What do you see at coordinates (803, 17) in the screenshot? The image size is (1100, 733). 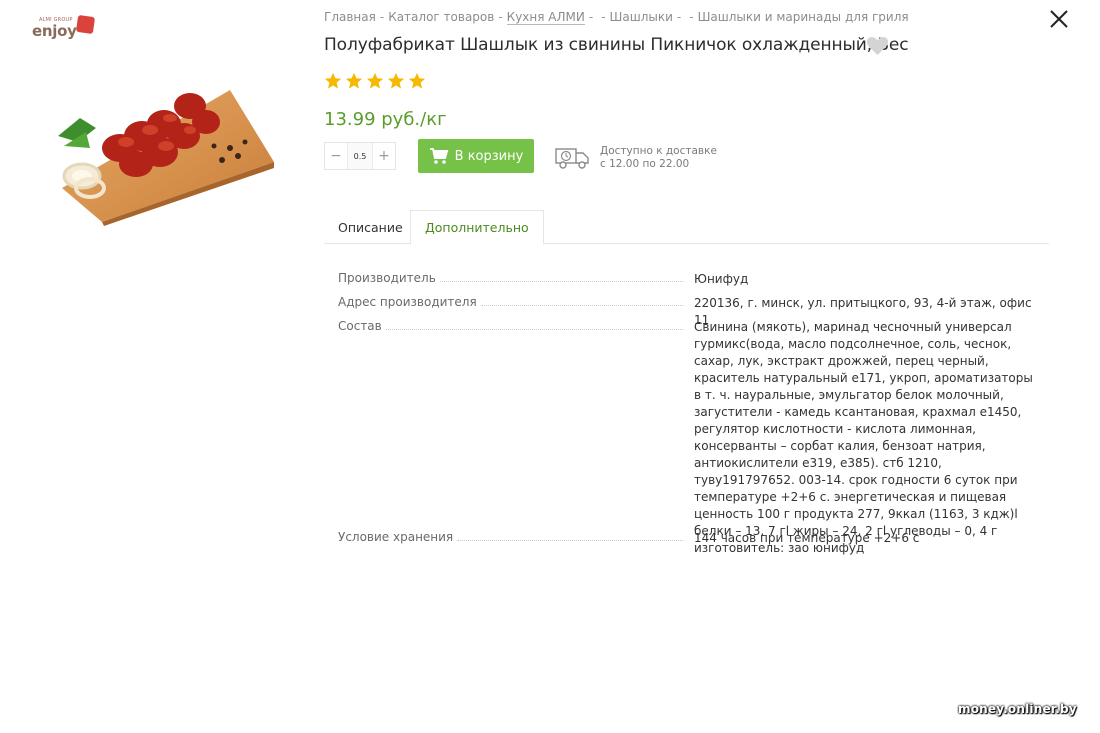 I see `breadcrumb-grill-marinades: Шашлыки и маринады для гриля` at bounding box center [803, 17].